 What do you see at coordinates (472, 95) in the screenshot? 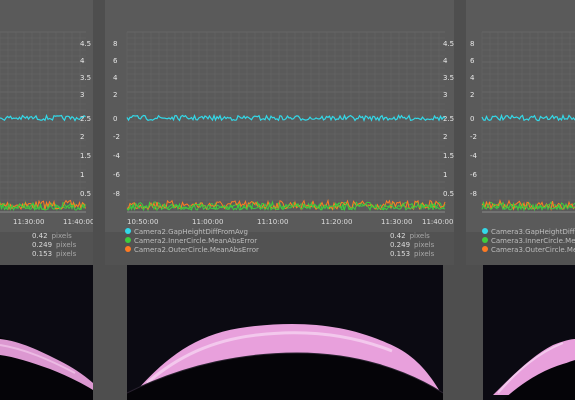
I see `right-left-axis-tick: 2` at bounding box center [472, 95].